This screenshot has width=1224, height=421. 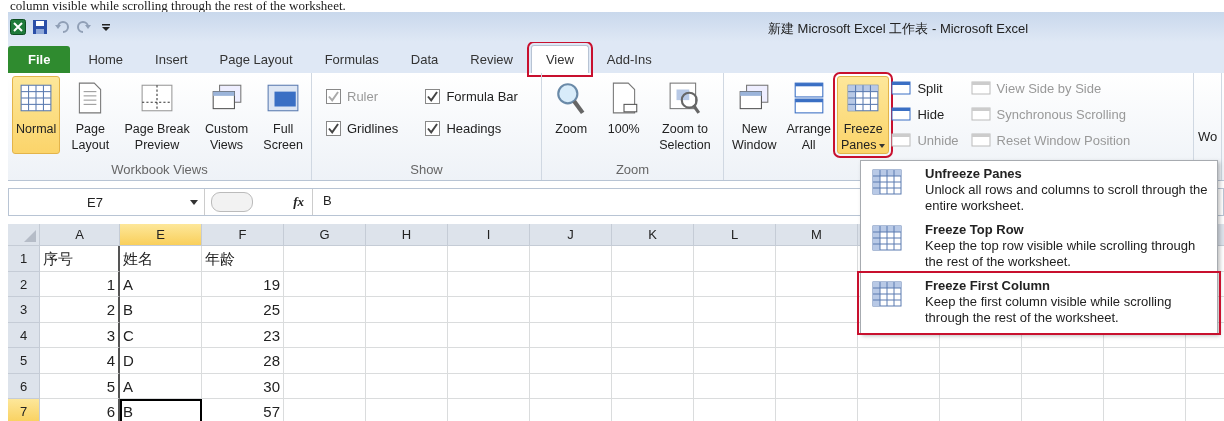 What do you see at coordinates (1039, 247) in the screenshot?
I see `menu-item: Freeze Top Row Keep the top row visible while scrolling through the rest of the worksheet.` at bounding box center [1039, 247].